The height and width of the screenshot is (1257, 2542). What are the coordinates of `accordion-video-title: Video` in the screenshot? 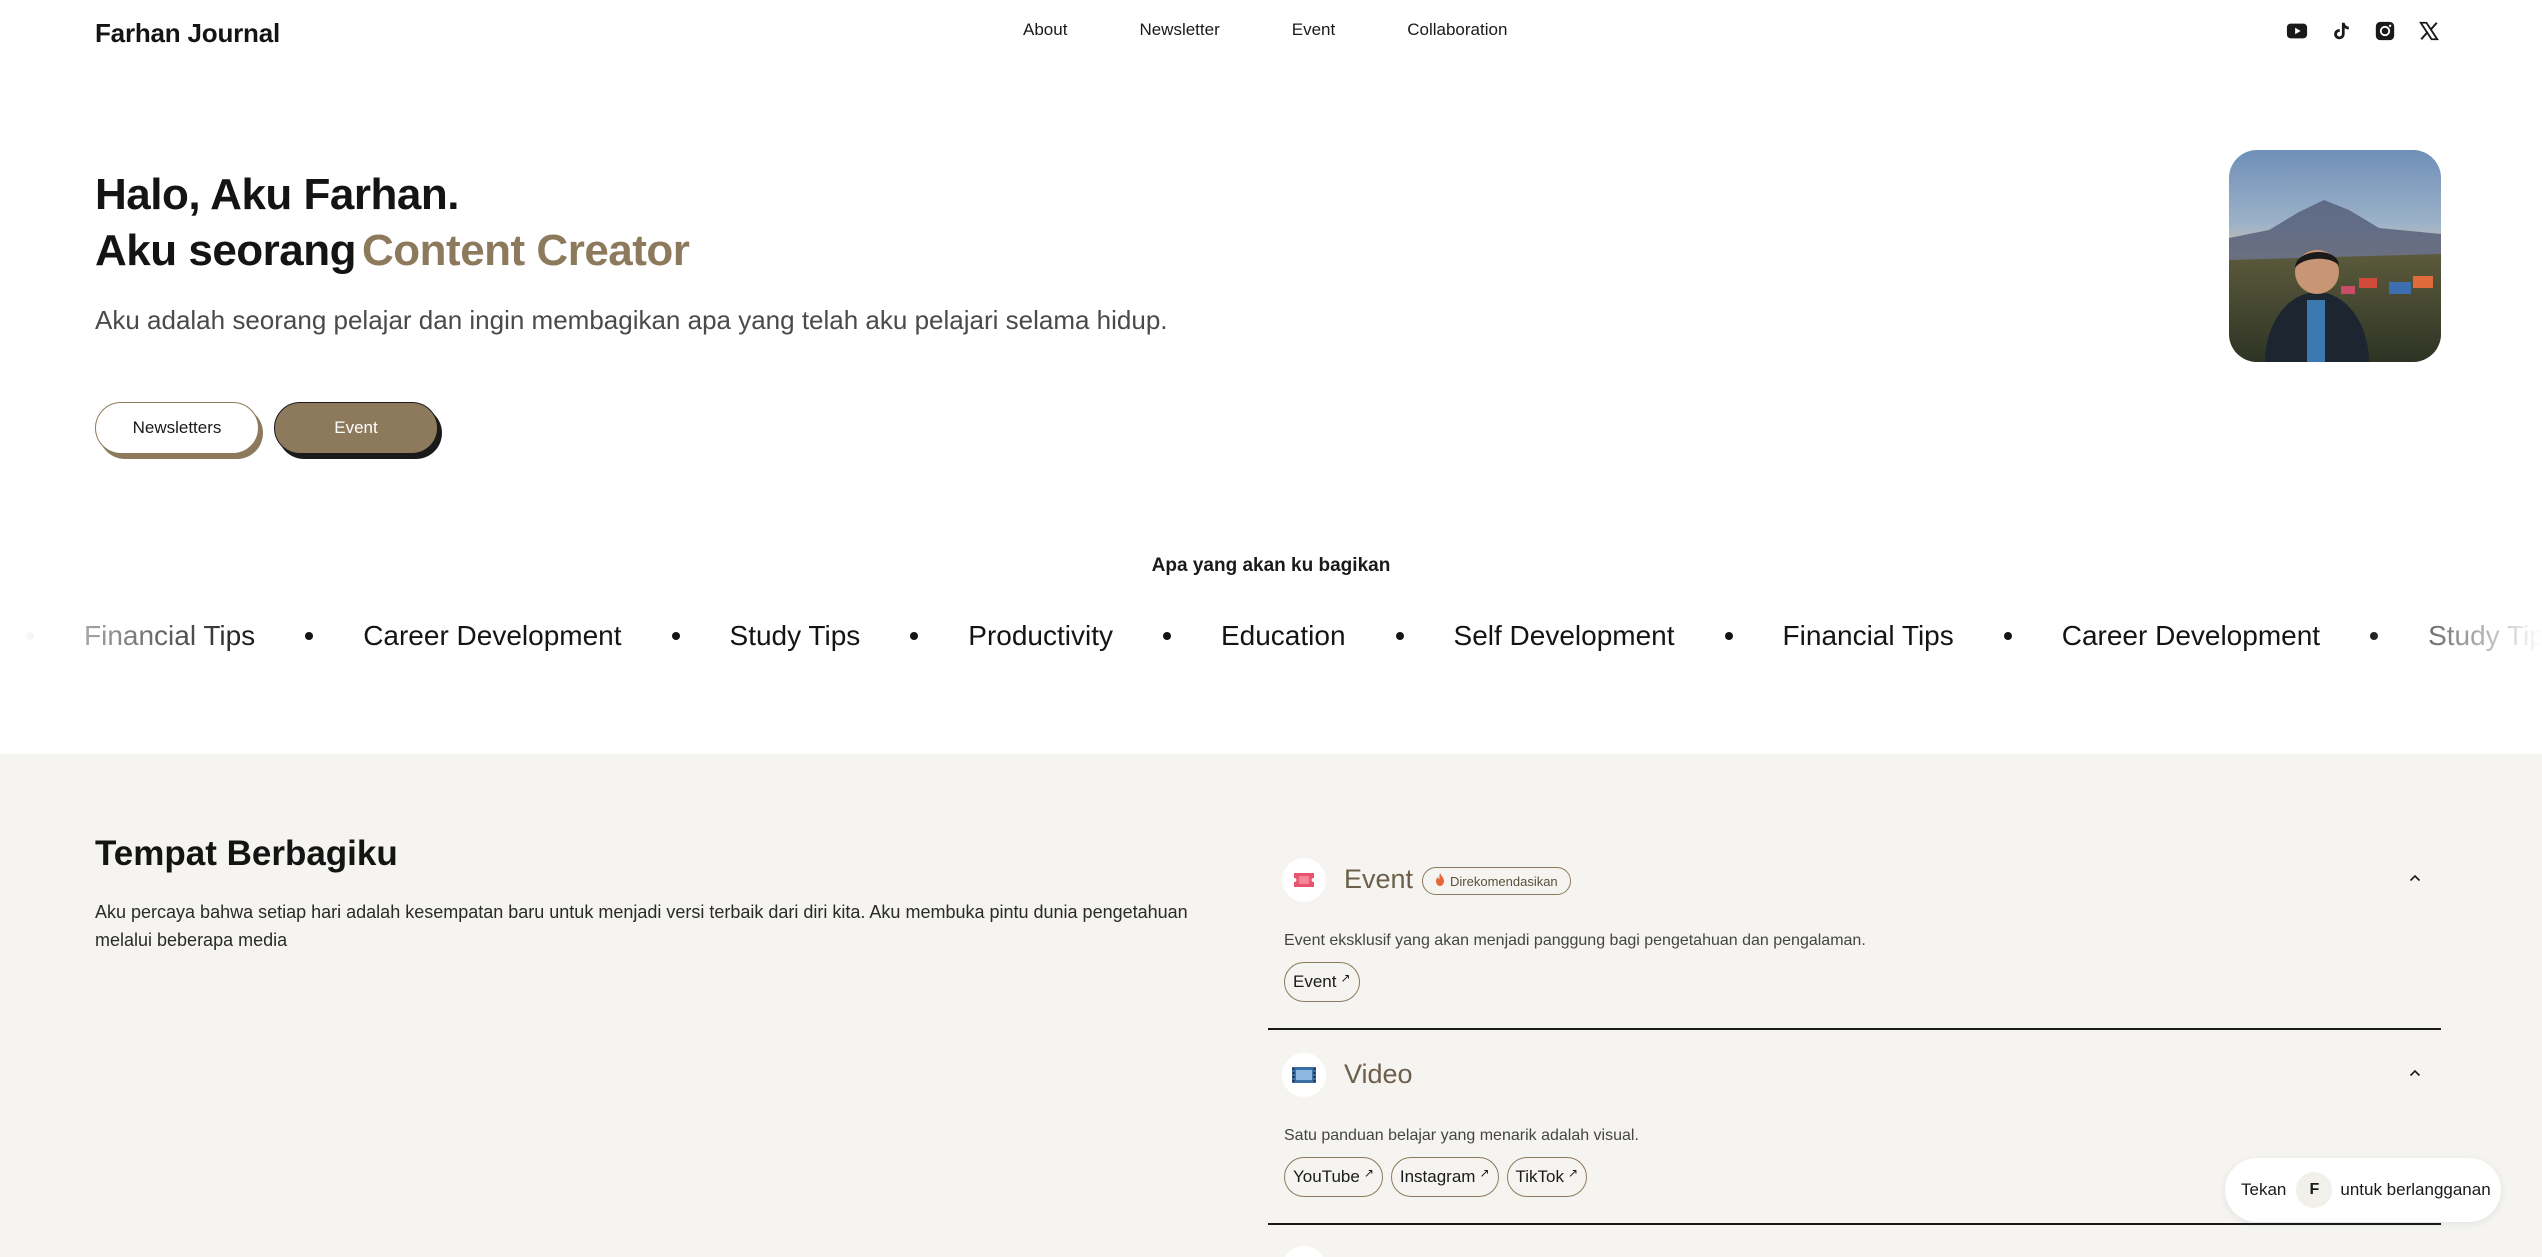 It's located at (1378, 1074).